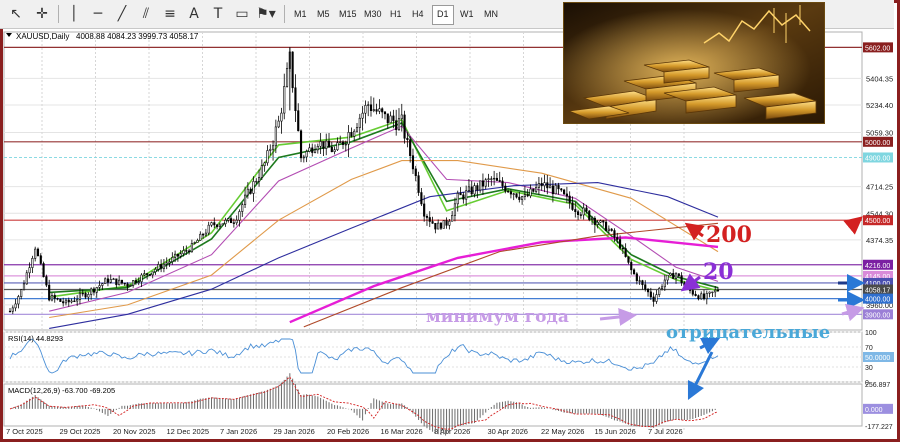 This screenshot has width=900, height=442. What do you see at coordinates (266, 14) in the screenshot?
I see `shapes-dropdown-icon: ⚑▾` at bounding box center [266, 14].